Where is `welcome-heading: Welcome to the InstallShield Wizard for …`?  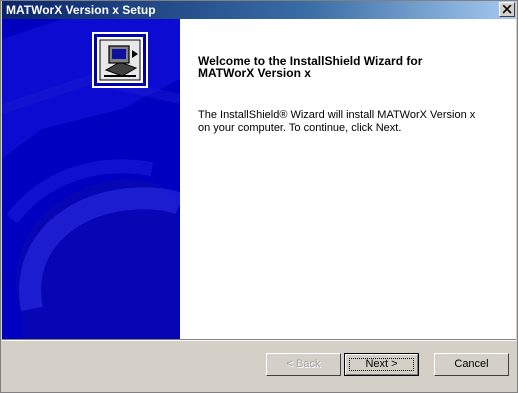 welcome-heading: Welcome to the InstallShield Wizard for … is located at coordinates (310, 67).